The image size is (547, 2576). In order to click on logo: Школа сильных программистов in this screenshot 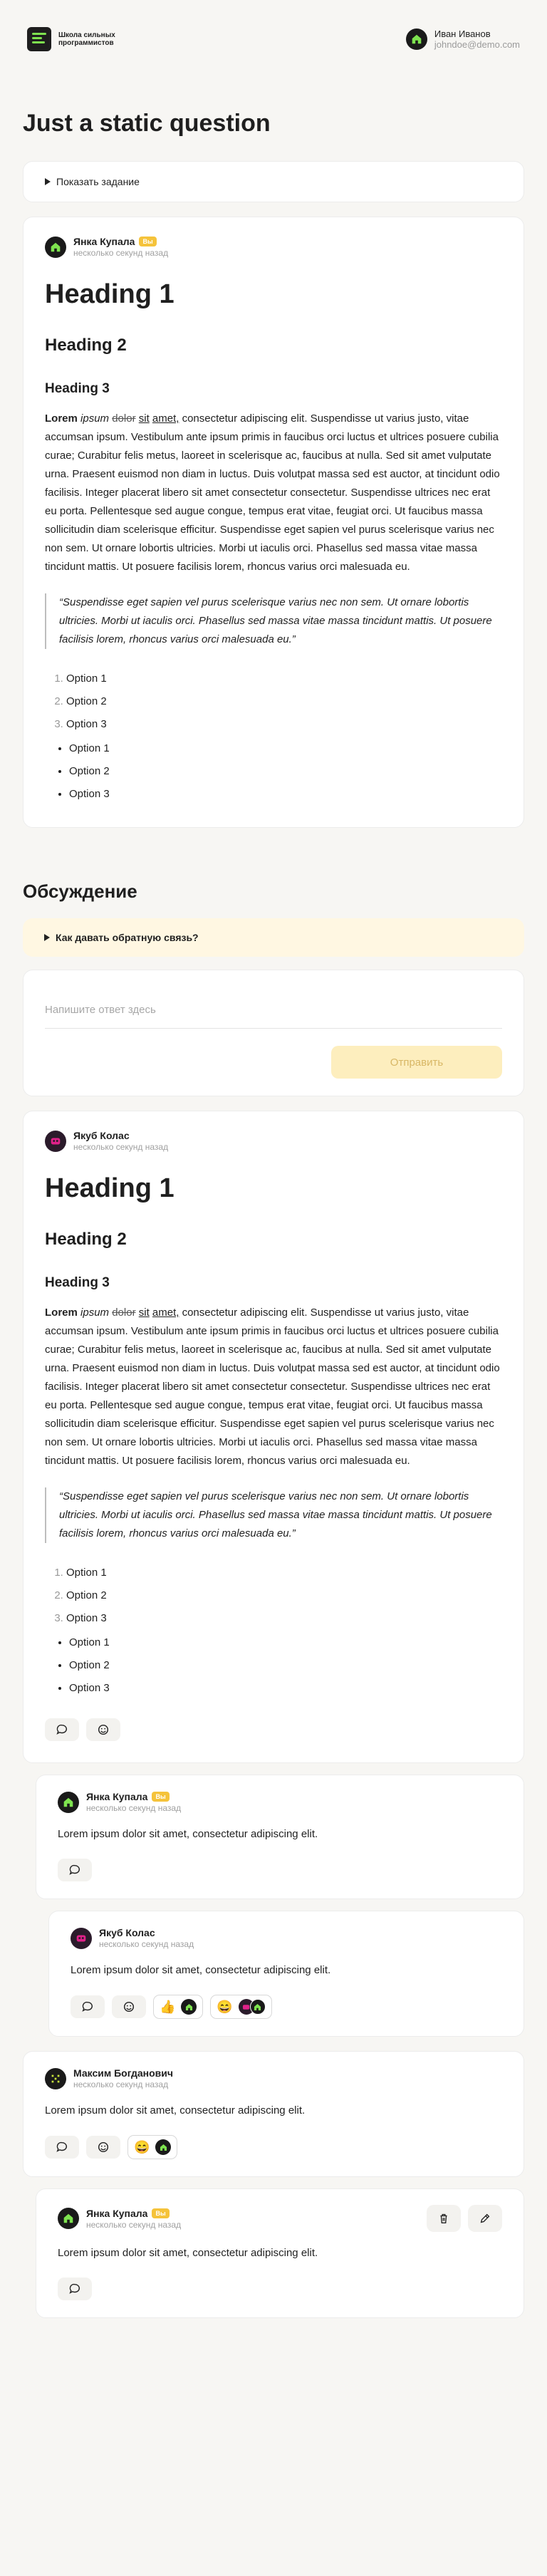, I will do `click(75, 39)`.